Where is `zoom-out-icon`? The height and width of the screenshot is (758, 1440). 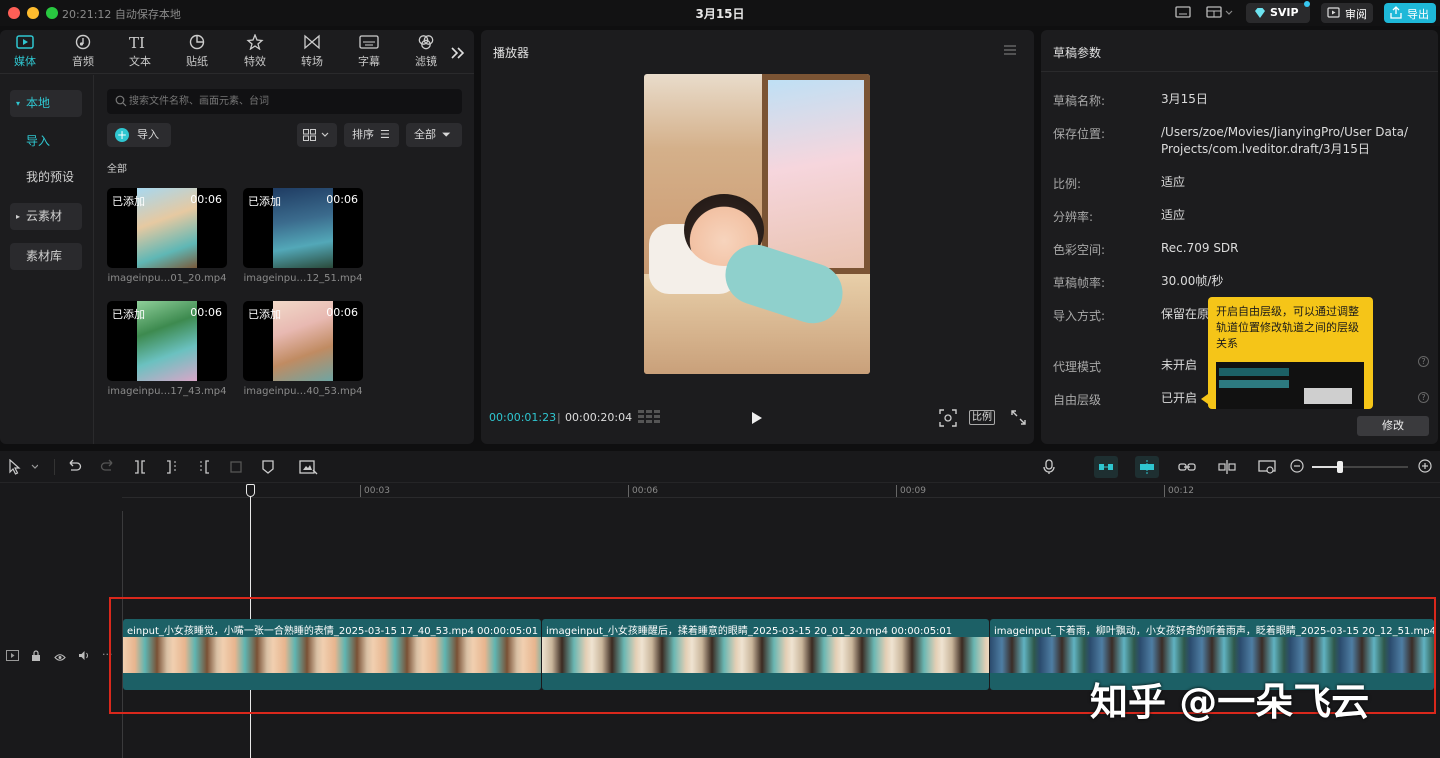
zoom-out-icon is located at coordinates (1297, 468).